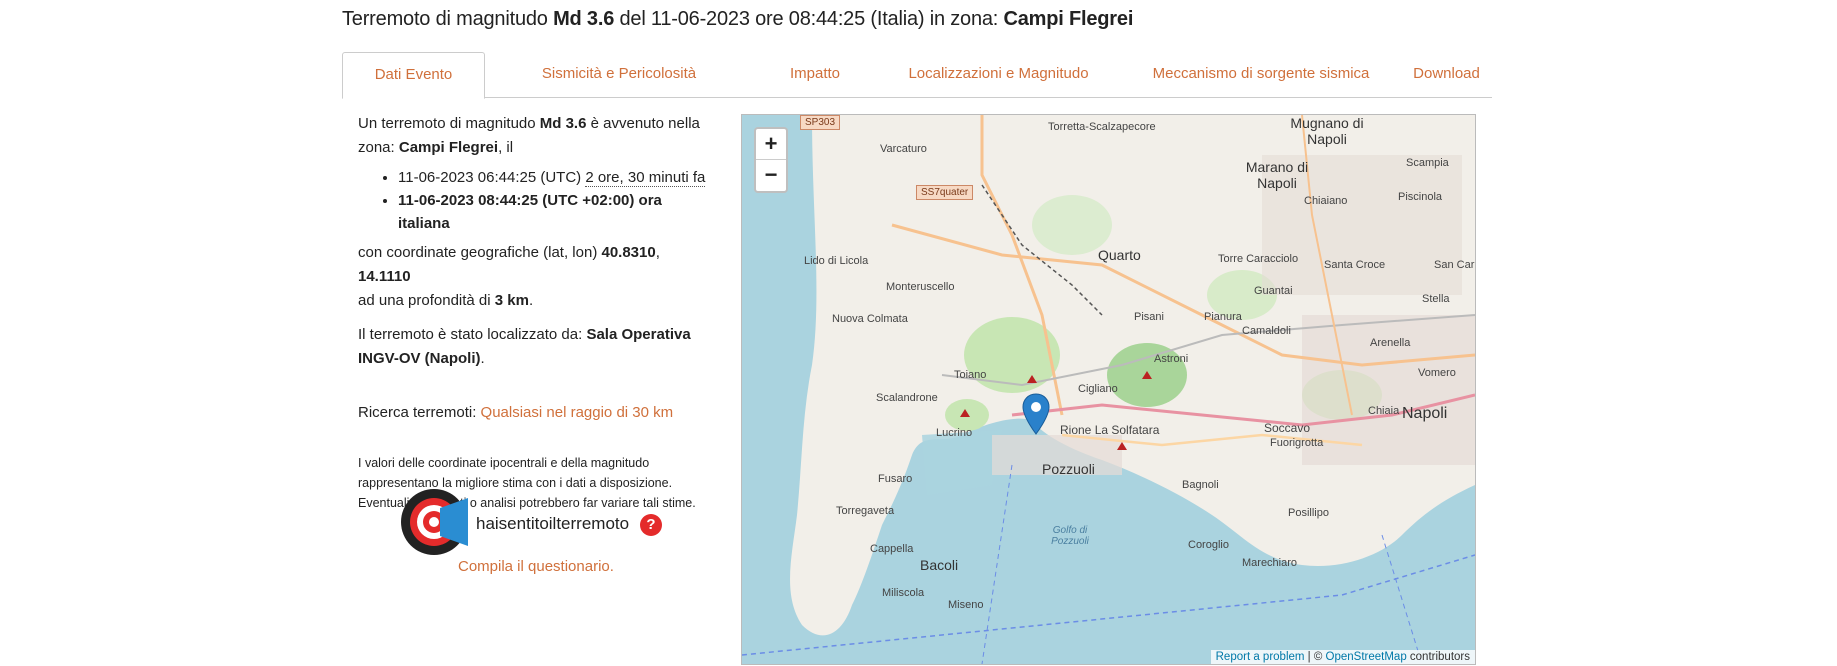 The height and width of the screenshot is (666, 1837). What do you see at coordinates (1420, 197) in the screenshot?
I see `map-label-piscinola: Piscinola` at bounding box center [1420, 197].